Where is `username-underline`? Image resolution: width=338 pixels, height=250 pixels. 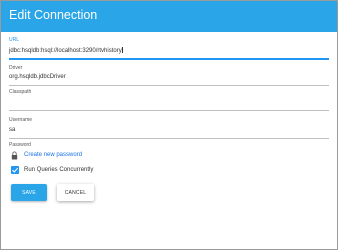
username-underline is located at coordinates (169, 138).